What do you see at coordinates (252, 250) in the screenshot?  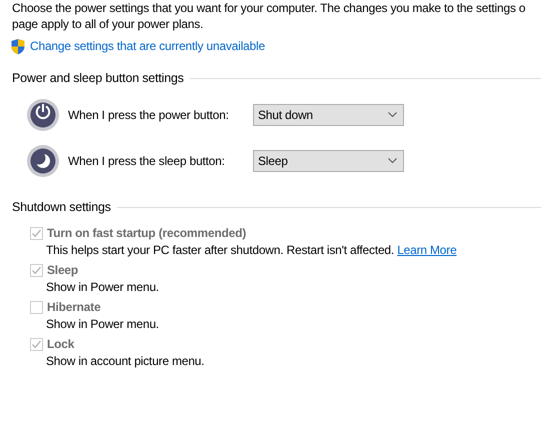 I see `option-description: This helps start your PC faster after shutdown. Restart isn't affected. Learn More` at bounding box center [252, 250].